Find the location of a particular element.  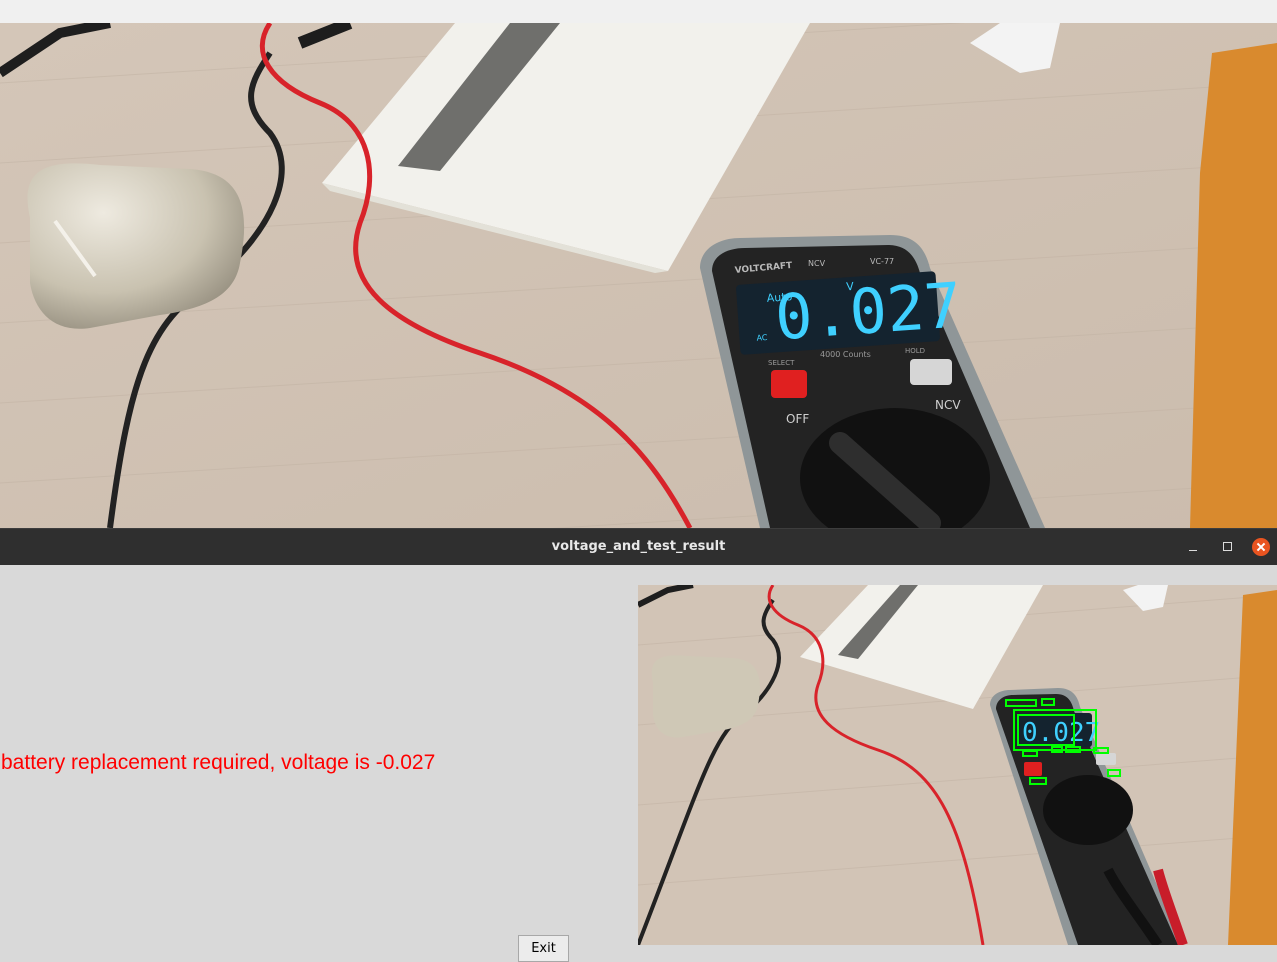

top-strip is located at coordinates (638, 11).